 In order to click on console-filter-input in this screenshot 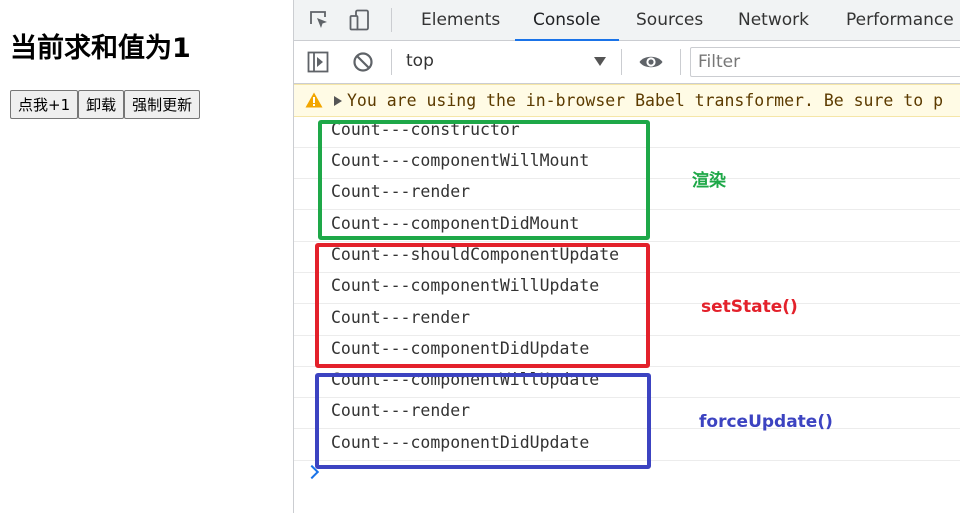, I will do `click(825, 62)`.